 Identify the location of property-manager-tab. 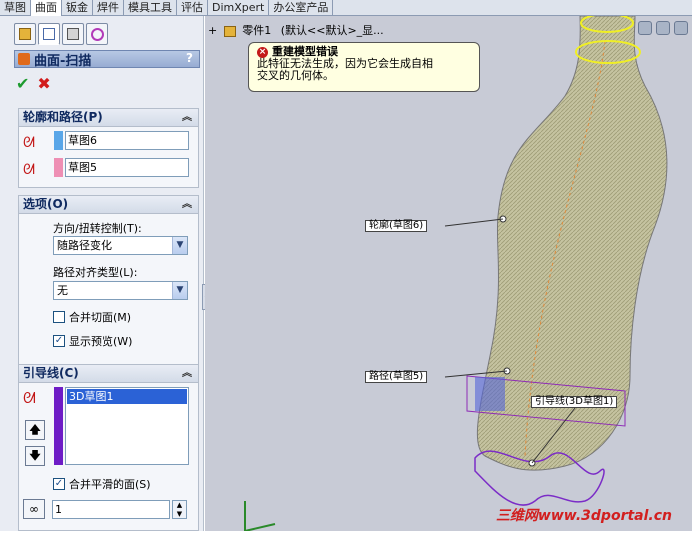
(49, 34).